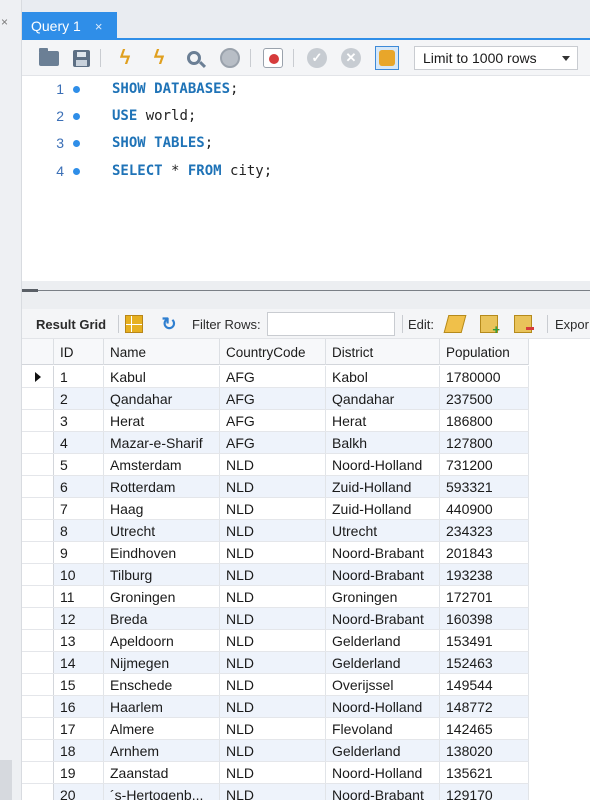  I want to click on cell-id: 9, so click(79, 552).